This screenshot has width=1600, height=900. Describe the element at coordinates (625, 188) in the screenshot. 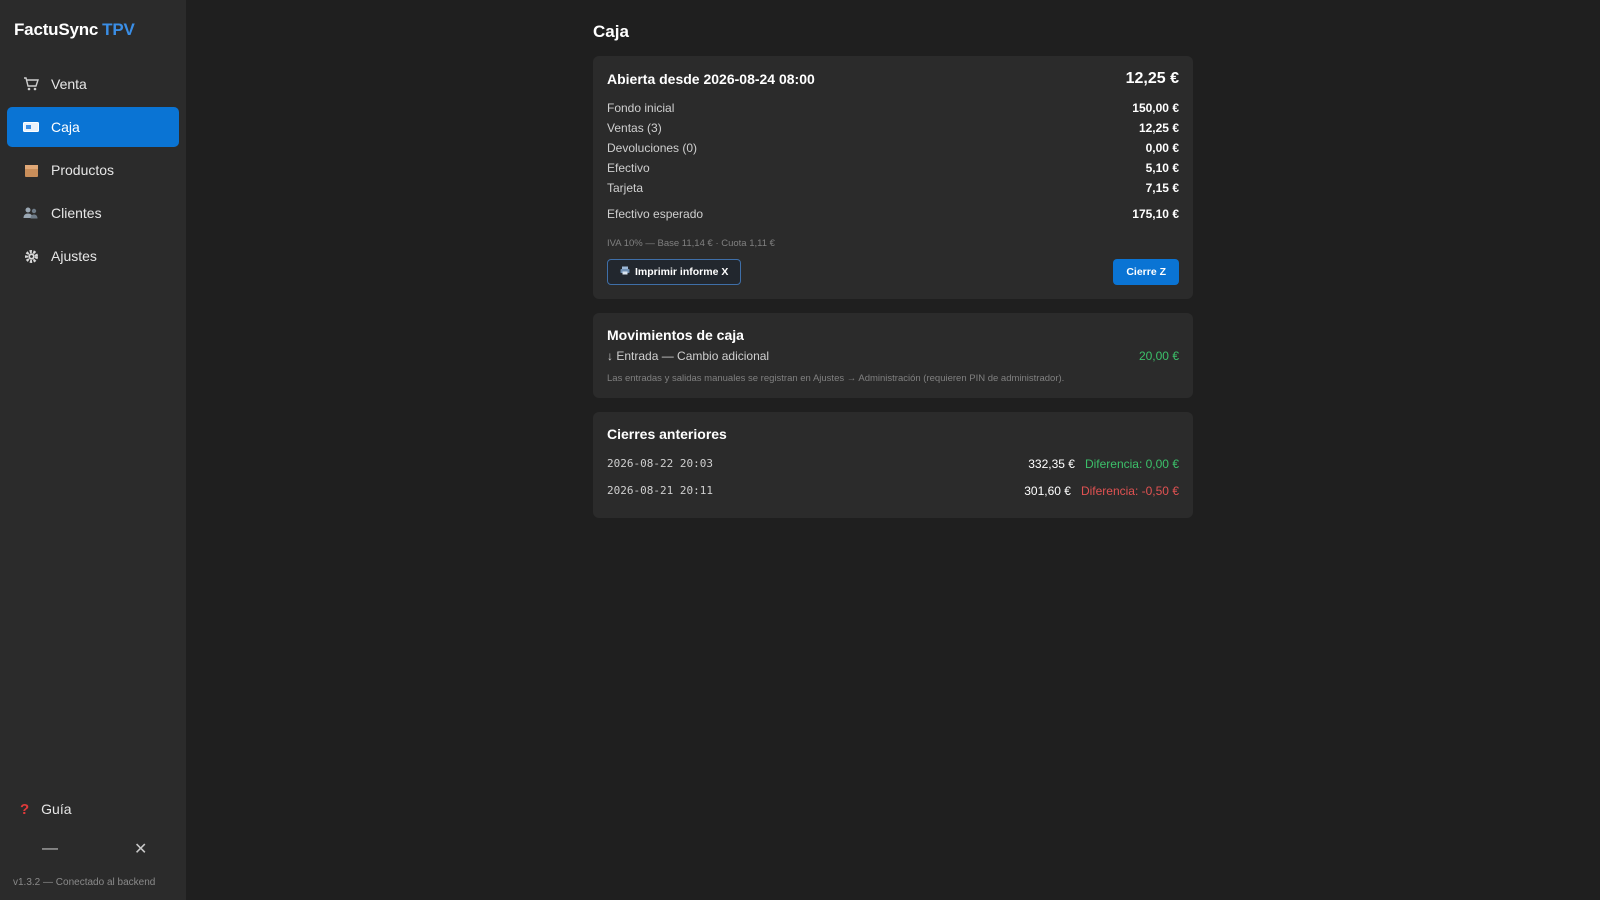

I see `summary-label: Tarjeta` at that location.